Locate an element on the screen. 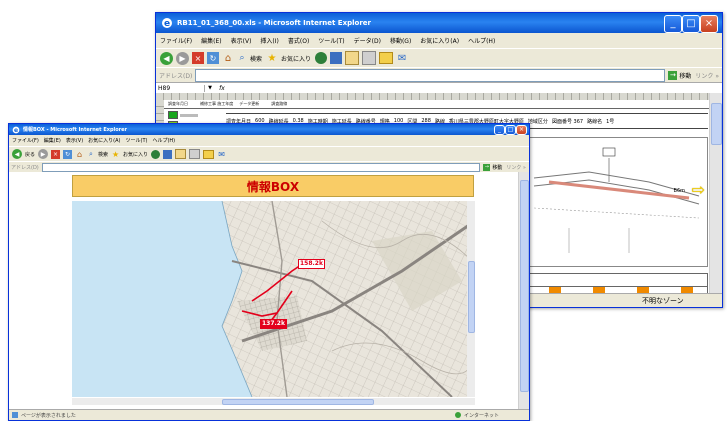 The image size is (727, 421). sheet-header-3: データ更新 is located at coordinates (249, 103).